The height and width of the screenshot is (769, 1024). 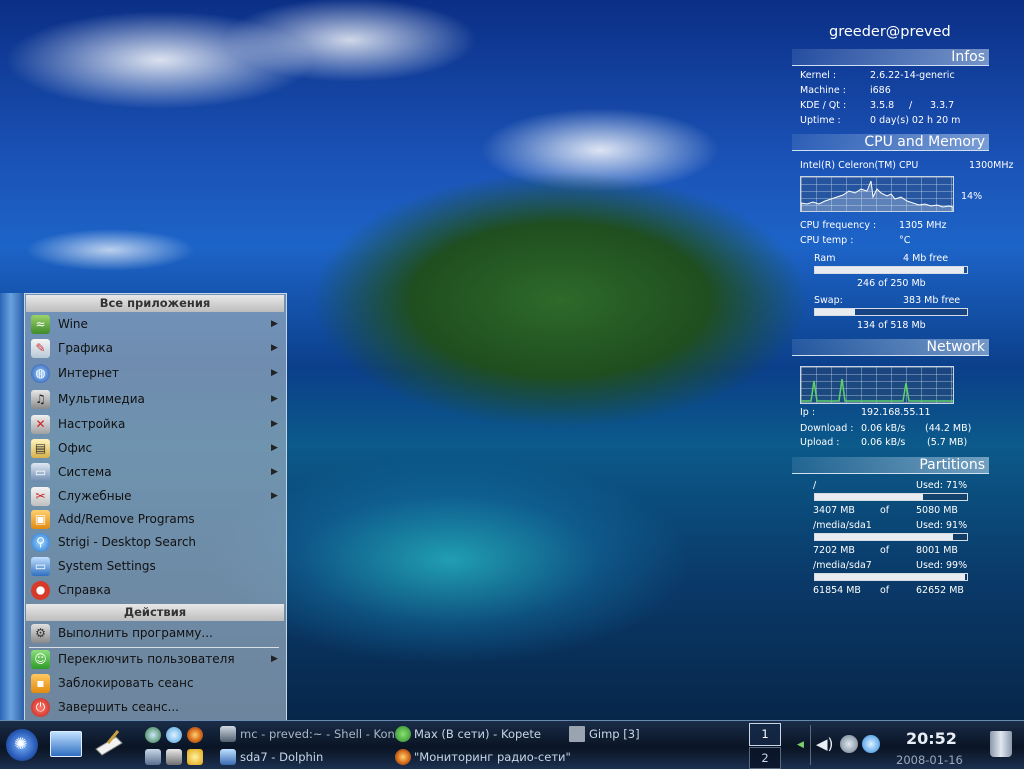 I want to click on desktop-pager-1: 1, so click(x=765, y=734).